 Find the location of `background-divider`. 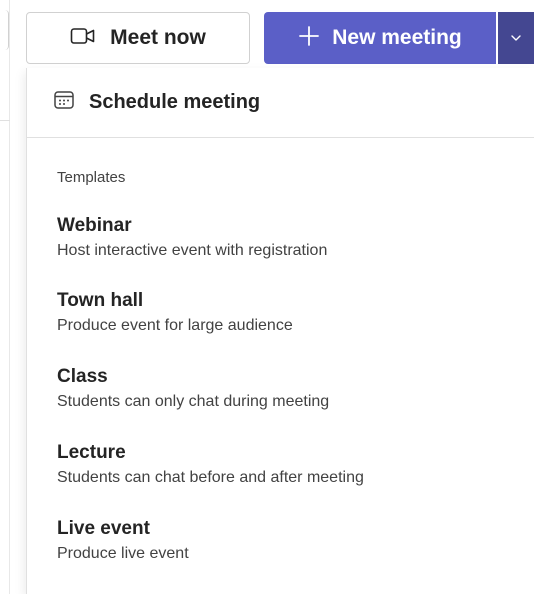

background-divider is located at coordinates (5, 120).